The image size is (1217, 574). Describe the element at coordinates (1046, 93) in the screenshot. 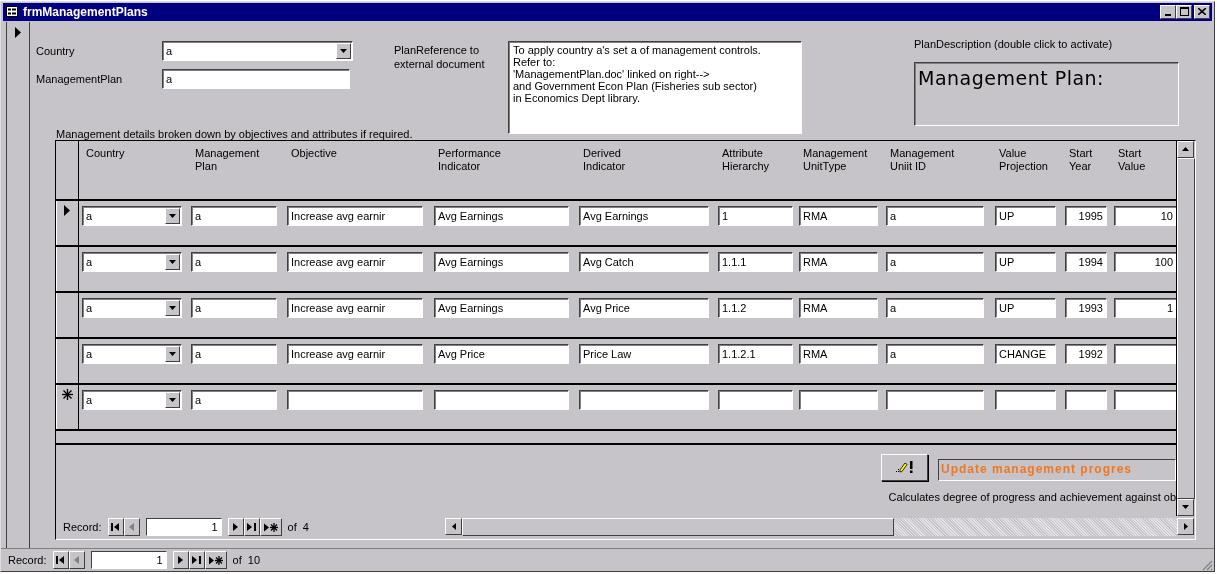

I see `document-frame: Management Plan:` at that location.